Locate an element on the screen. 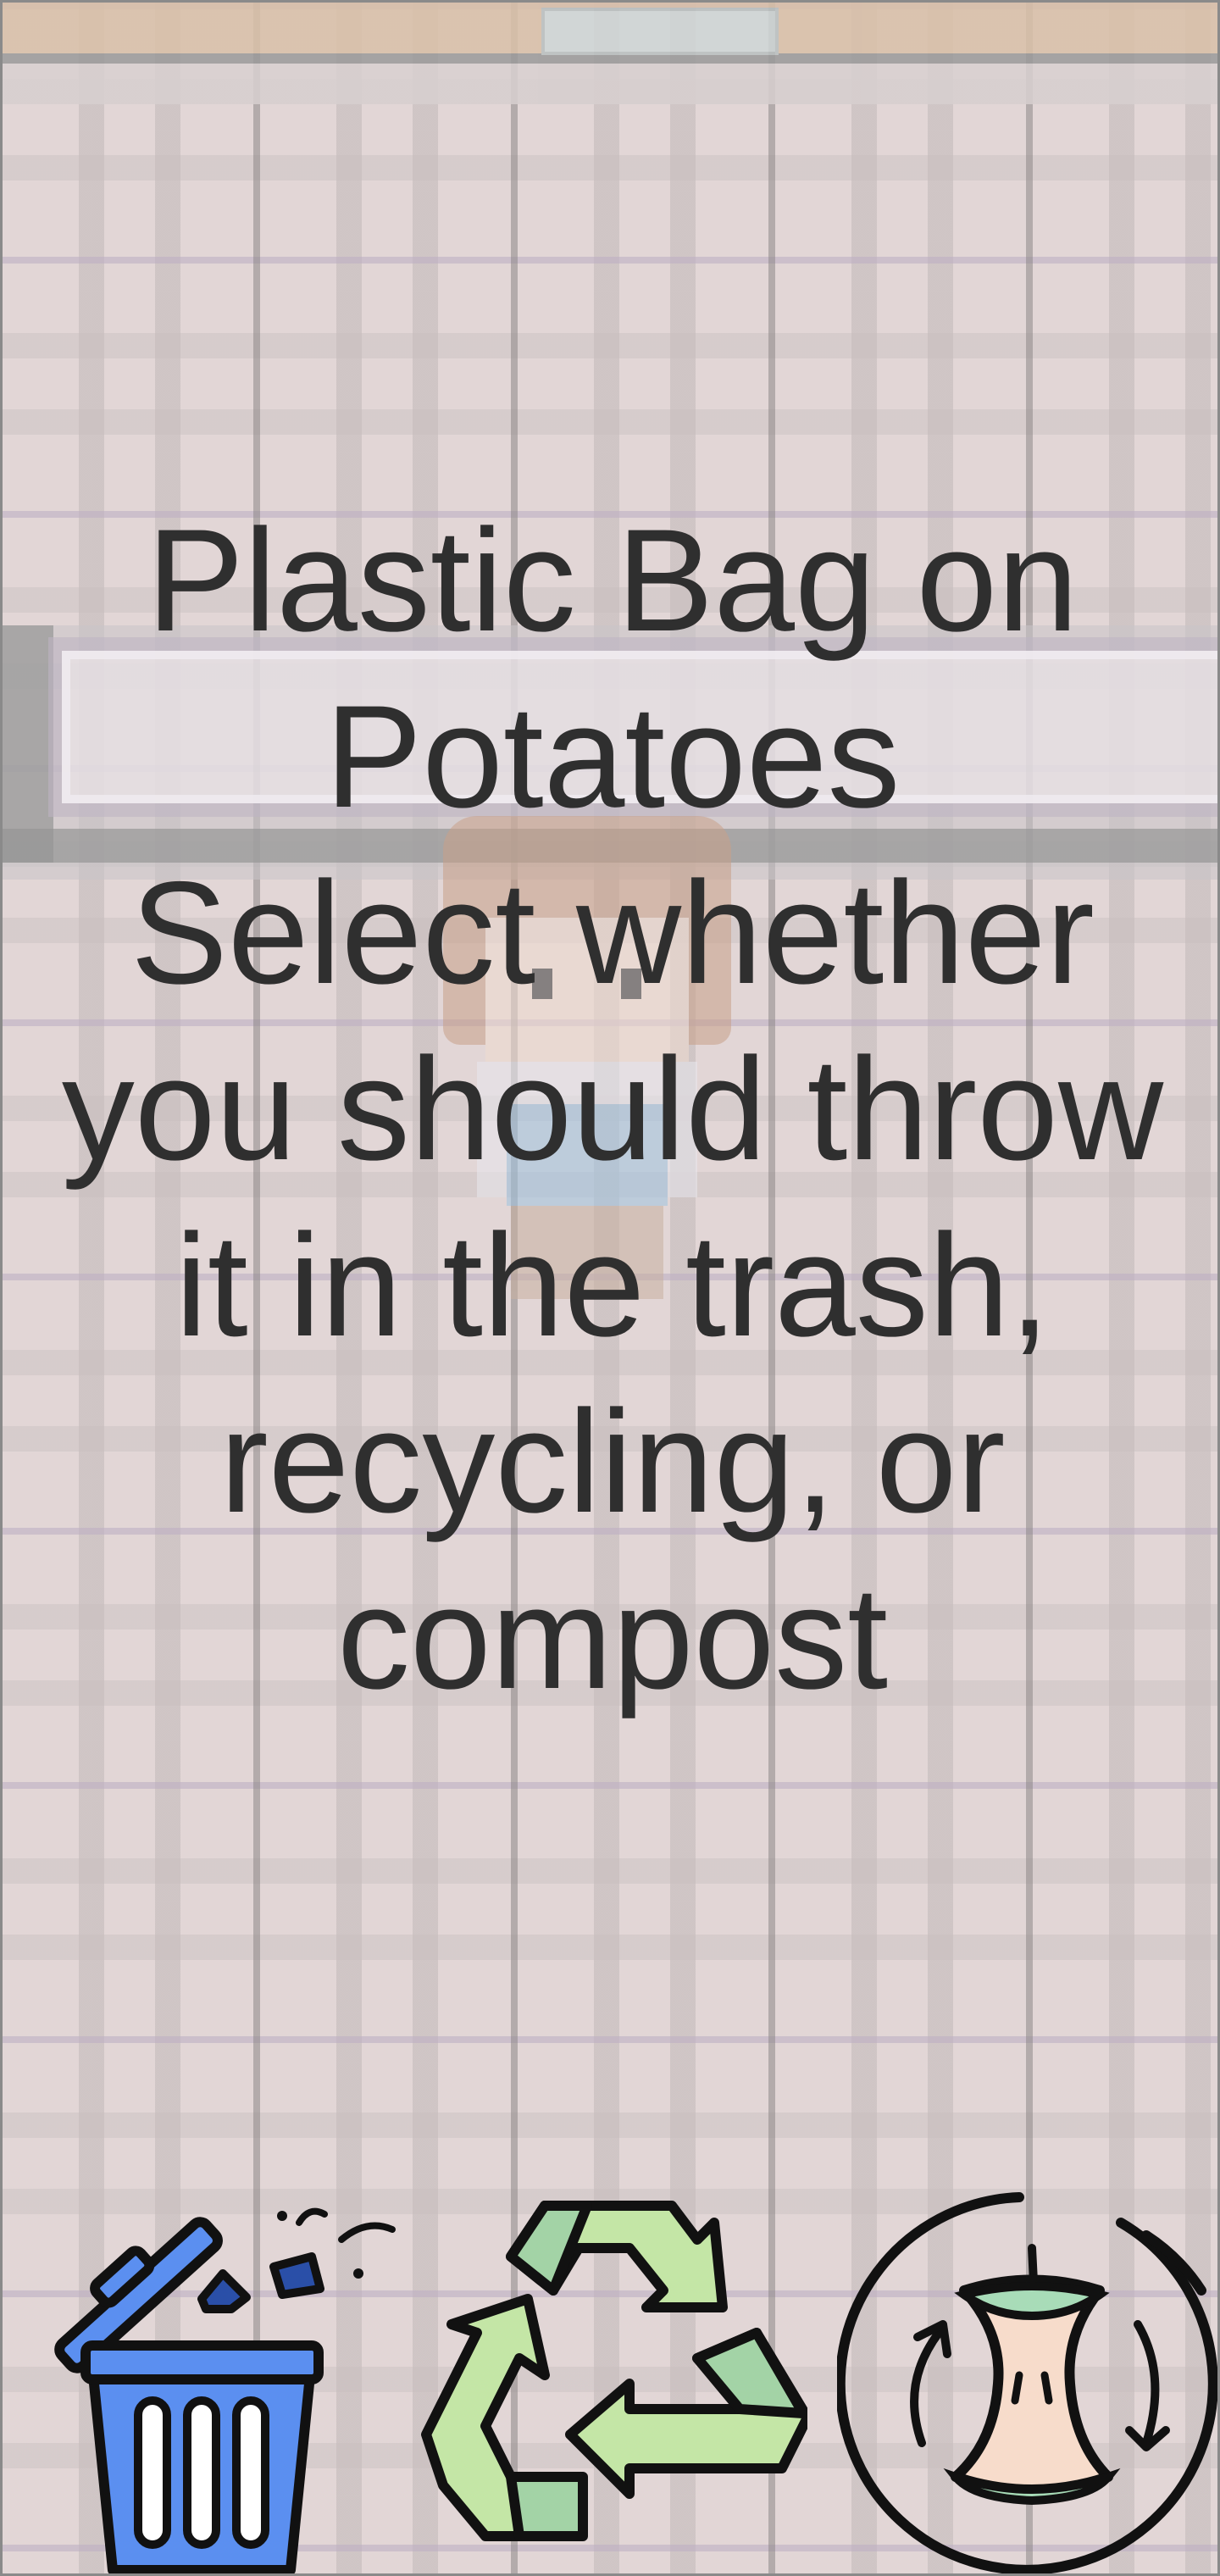 This screenshot has width=1220, height=2576. recycling-option-button is located at coordinates (612, 2381).